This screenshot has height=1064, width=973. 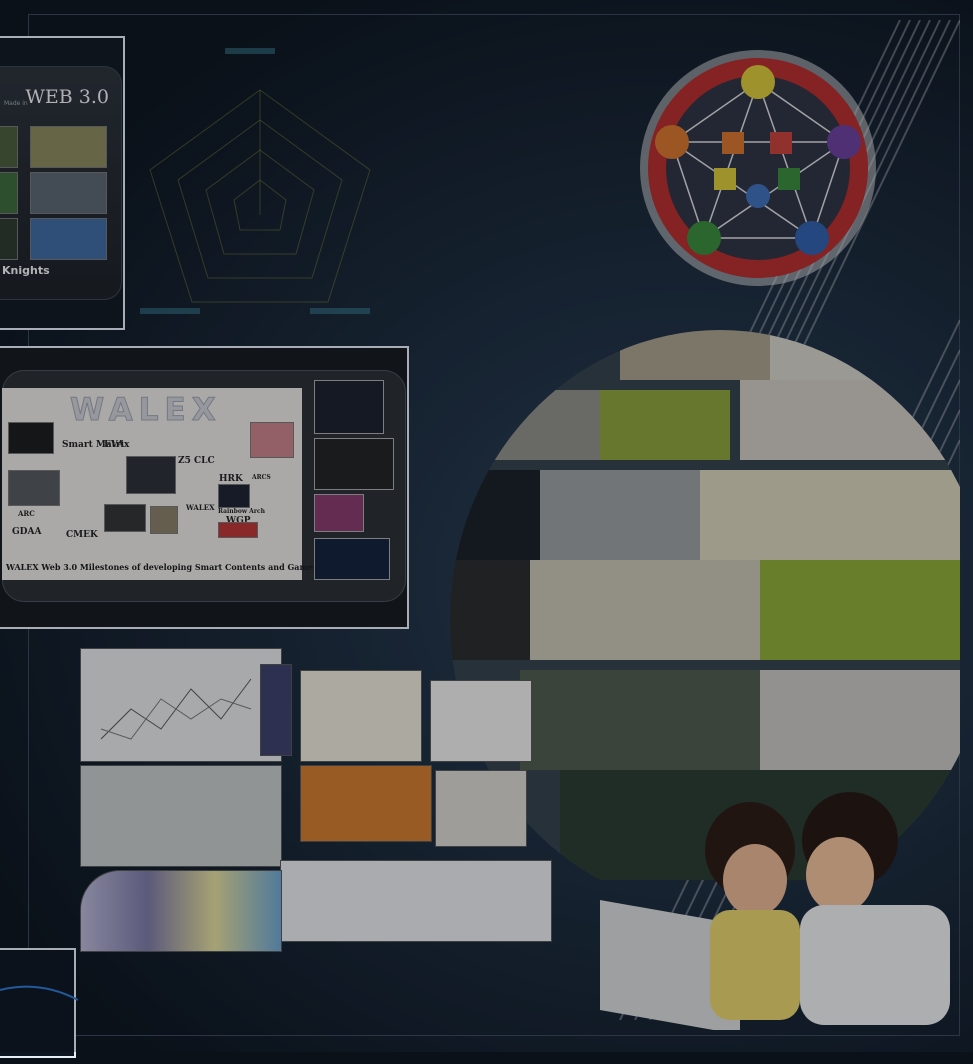 I want to click on kids-photo, so click(x=775, y=911).